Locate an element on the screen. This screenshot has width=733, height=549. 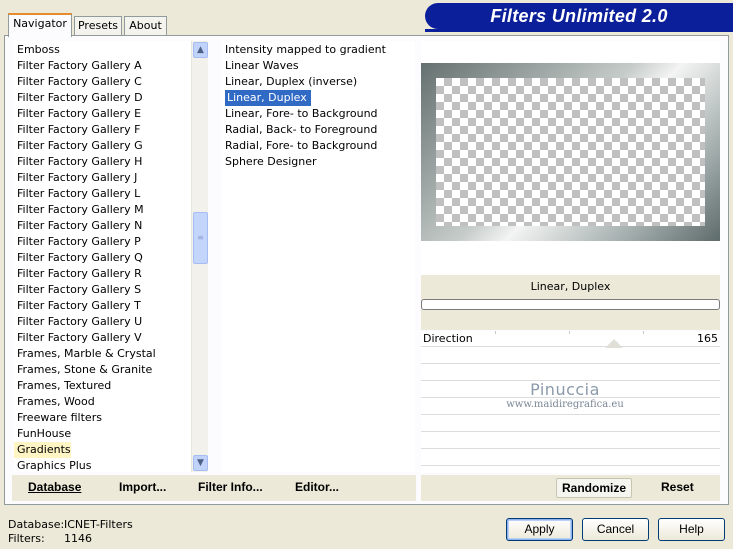
tab-about-label: About is located at coordinates (145, 25).